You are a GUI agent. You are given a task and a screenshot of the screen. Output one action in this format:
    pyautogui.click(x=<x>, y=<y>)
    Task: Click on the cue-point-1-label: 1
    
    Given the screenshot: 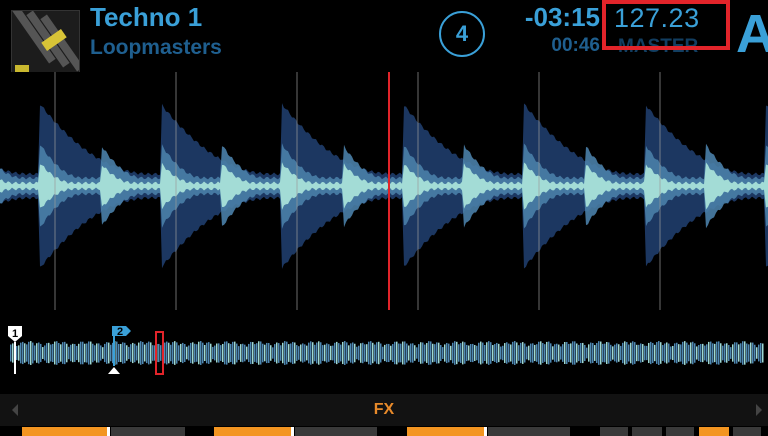 What is the action you would take?
    pyautogui.click(x=15, y=334)
    